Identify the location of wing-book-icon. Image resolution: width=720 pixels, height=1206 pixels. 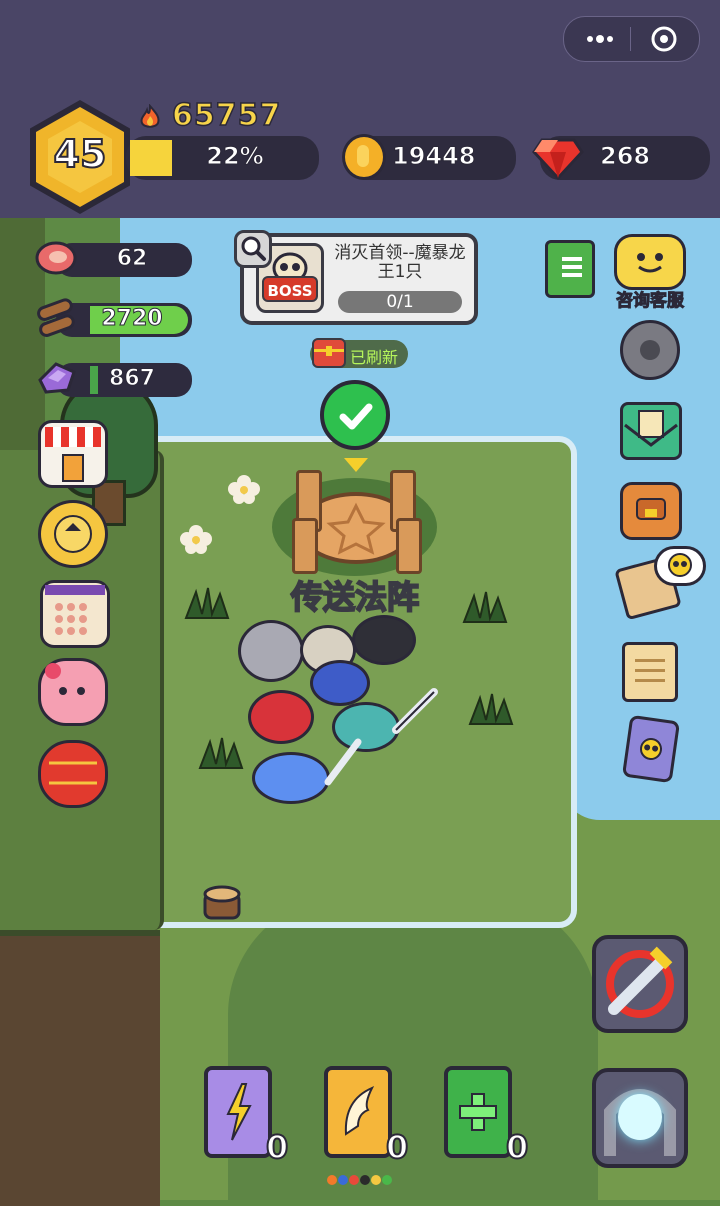
(358, 1112).